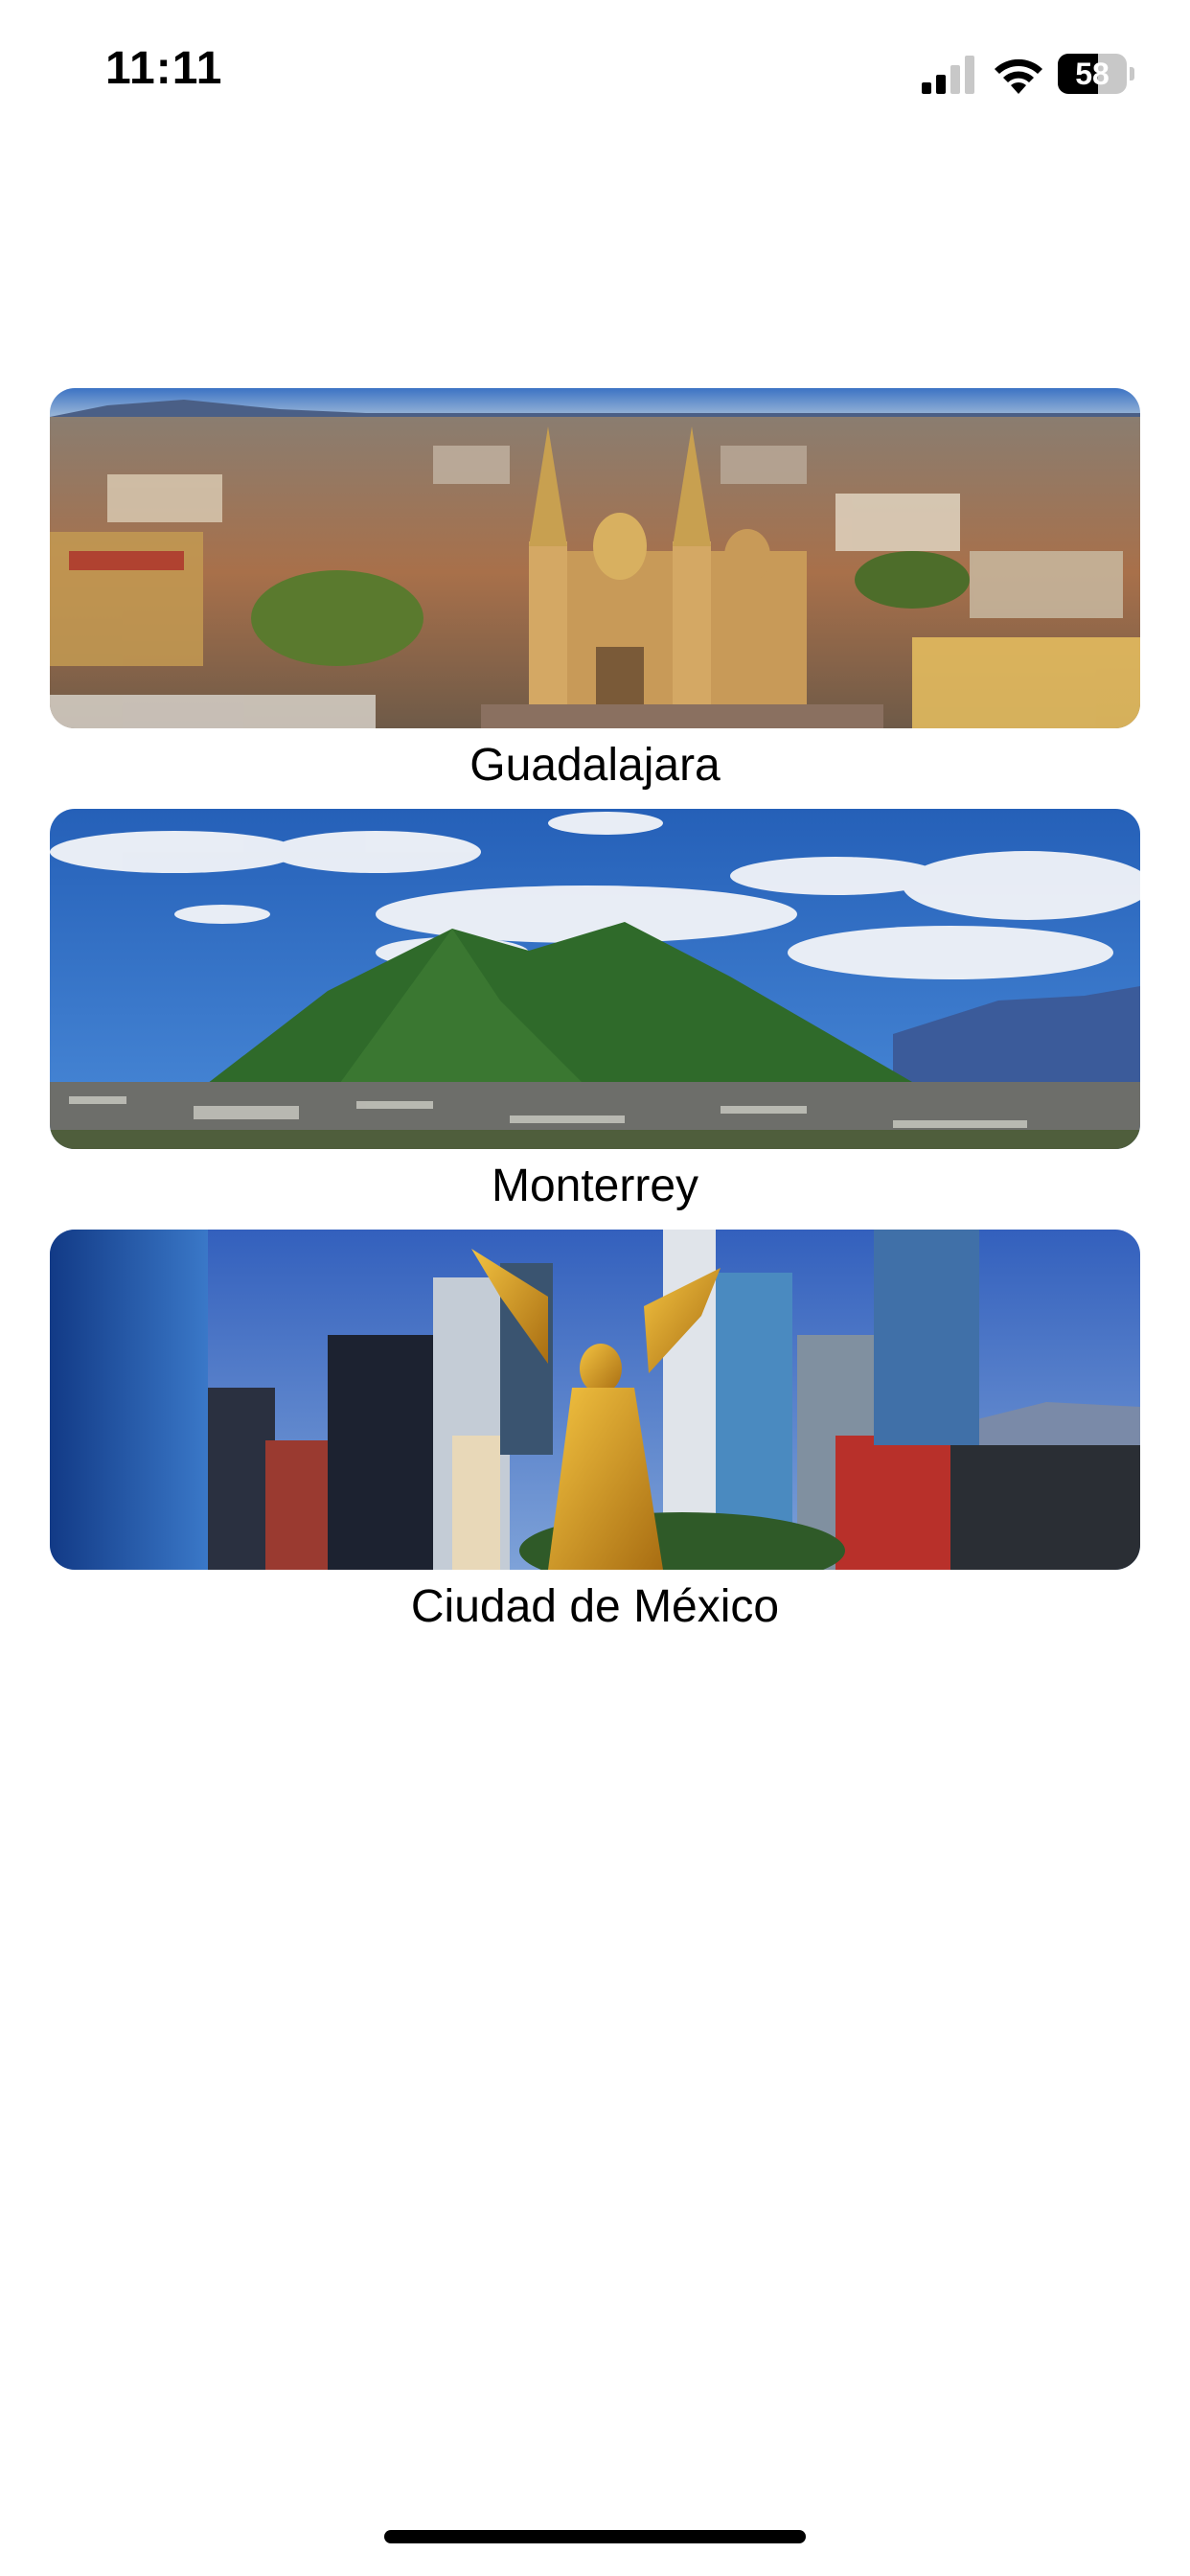 The height and width of the screenshot is (2576, 1190). I want to click on ciudad-de-mexico-photo, so click(595, 1400).